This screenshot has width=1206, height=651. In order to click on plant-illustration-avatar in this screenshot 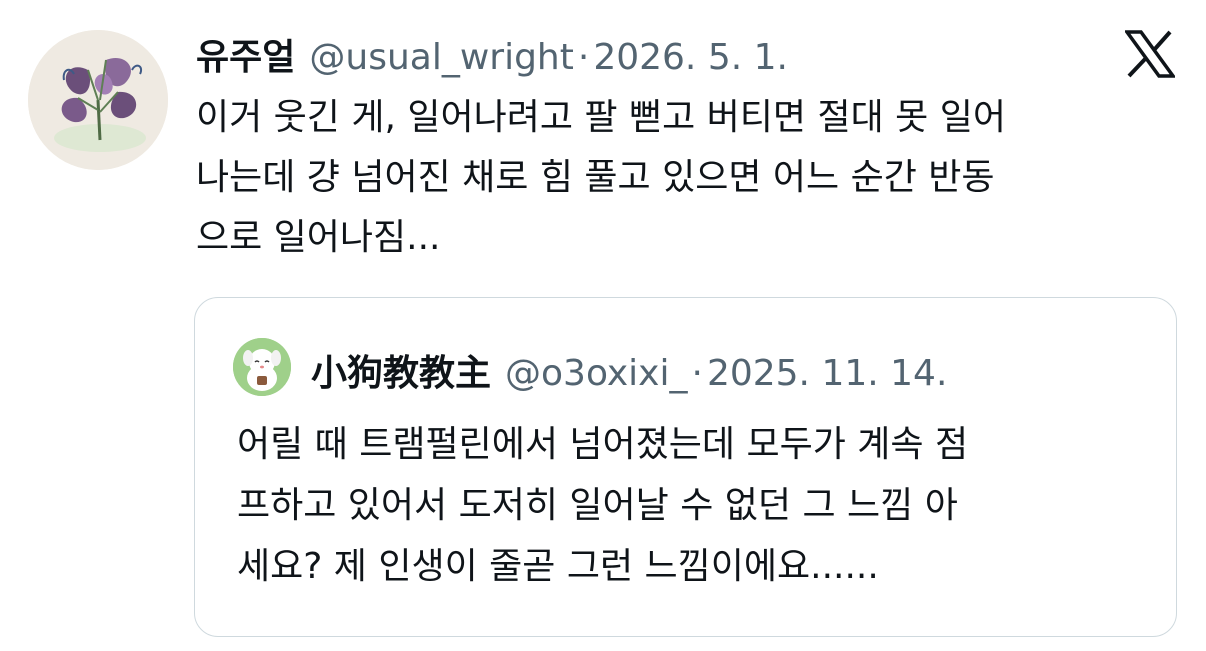, I will do `click(98, 100)`.